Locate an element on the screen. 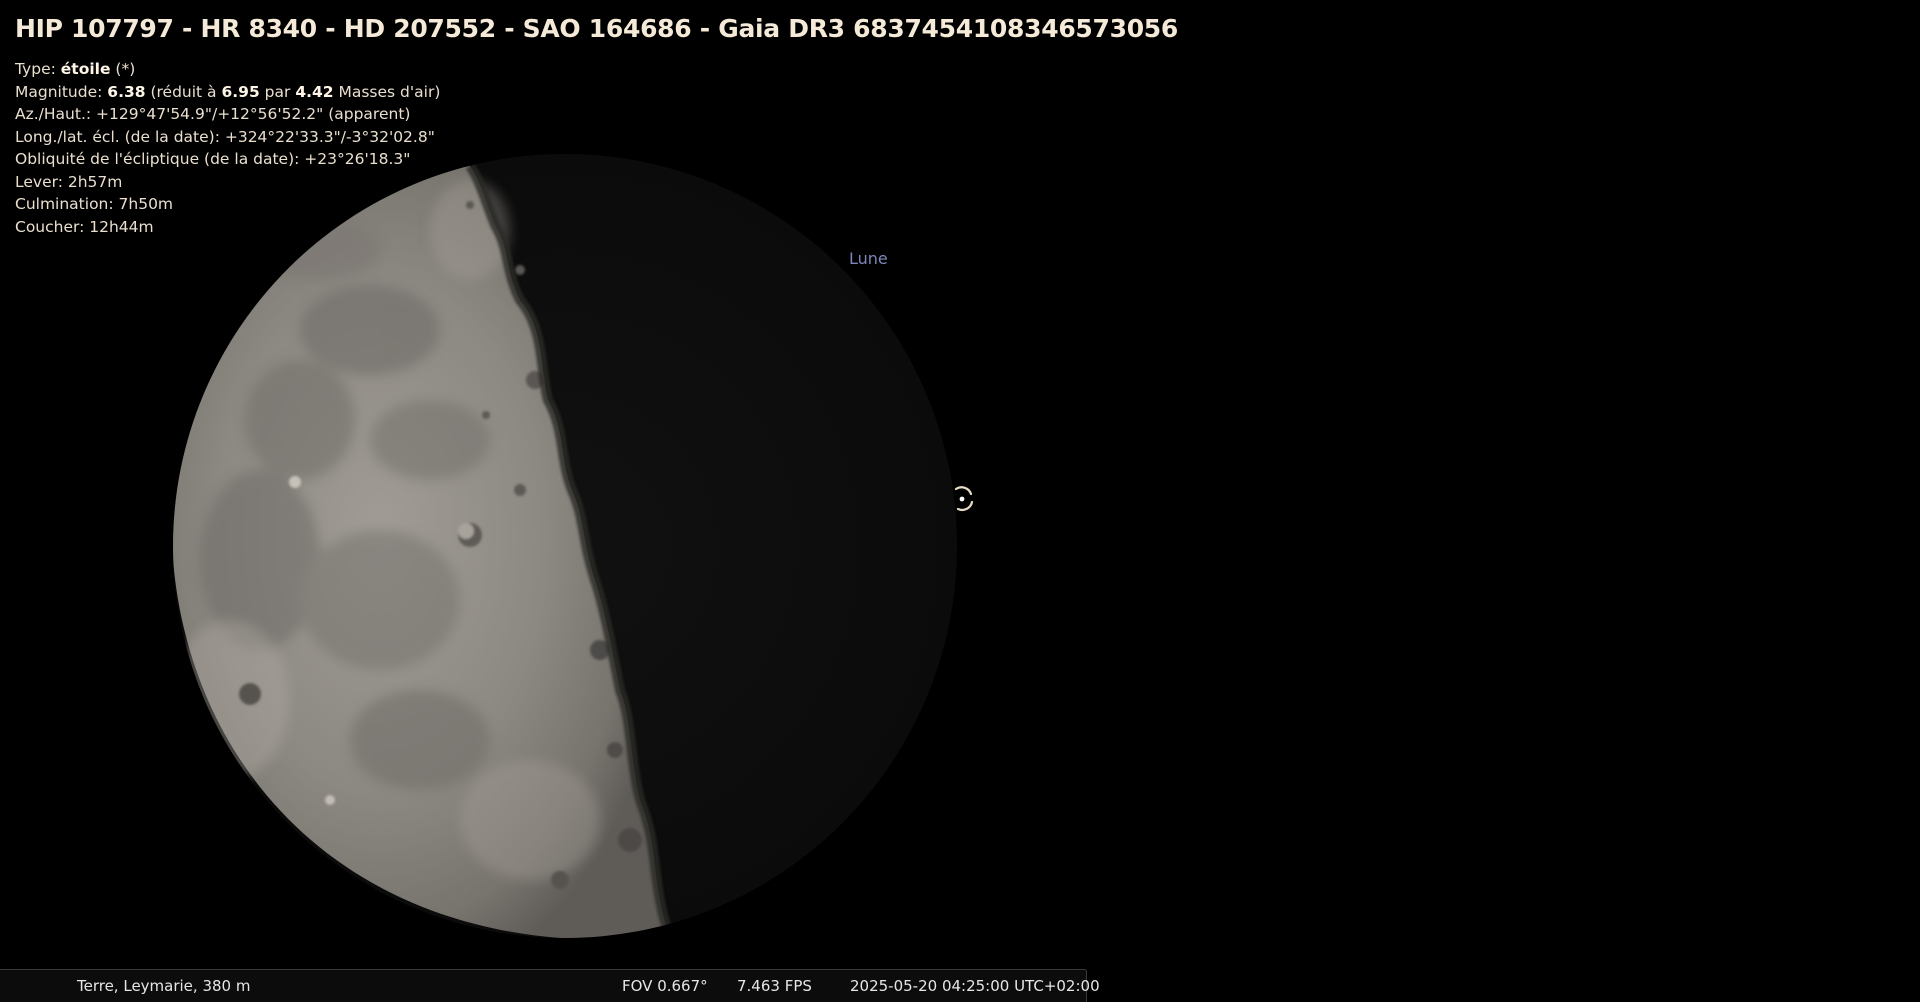  magnitude-reduced-text: (réduit à is located at coordinates (183, 91).